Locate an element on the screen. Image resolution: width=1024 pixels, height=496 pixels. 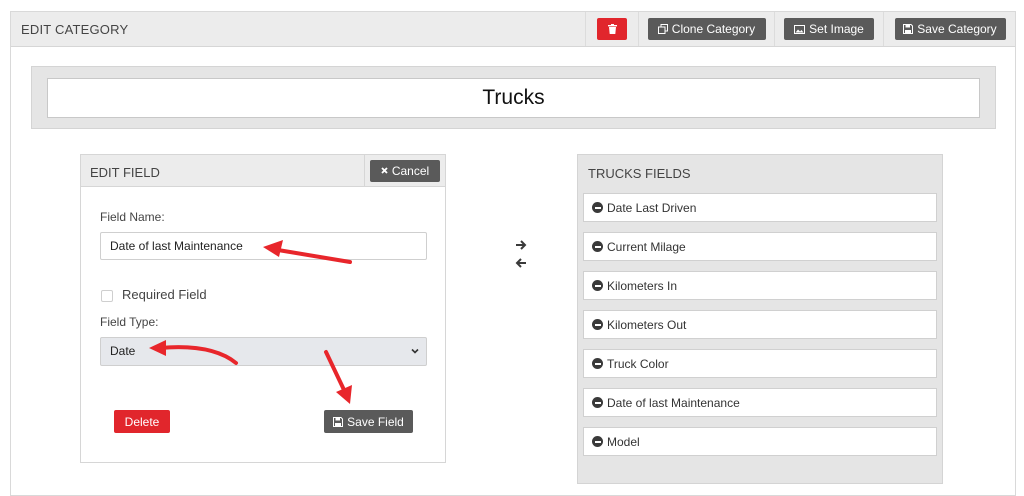
save-field-label: Save Field is located at coordinates (375, 421).